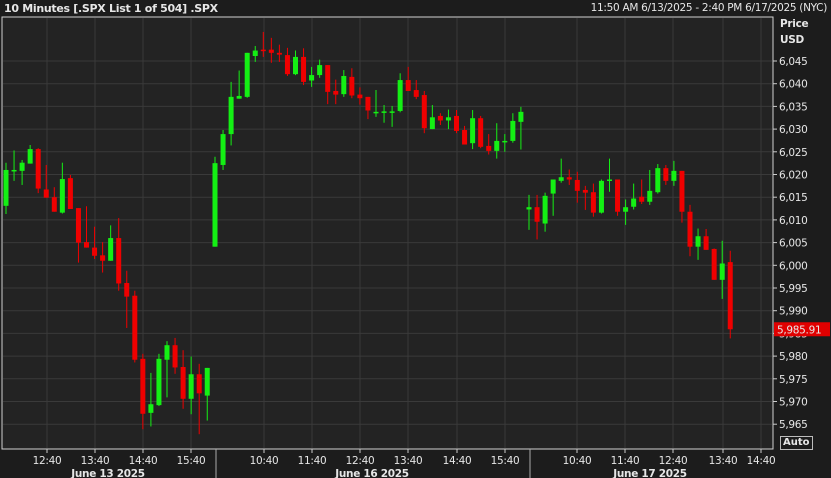 The image size is (831, 478). What do you see at coordinates (793, 107) in the screenshot?
I see `y-tick-label: 6,035` at bounding box center [793, 107].